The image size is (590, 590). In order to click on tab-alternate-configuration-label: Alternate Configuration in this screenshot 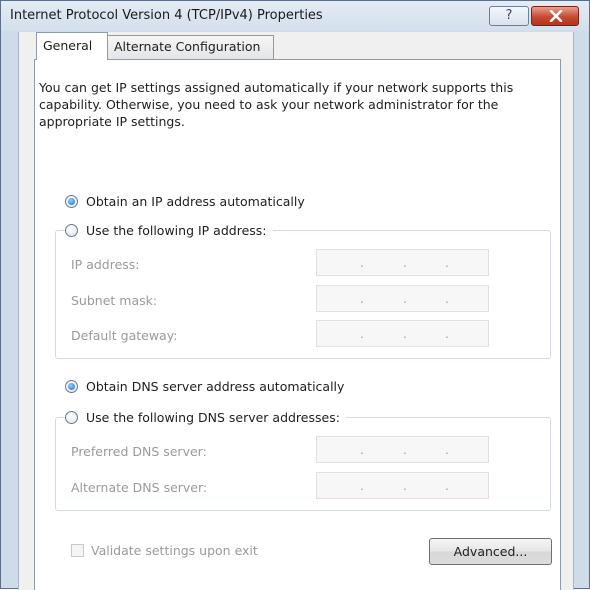, I will do `click(187, 46)`.